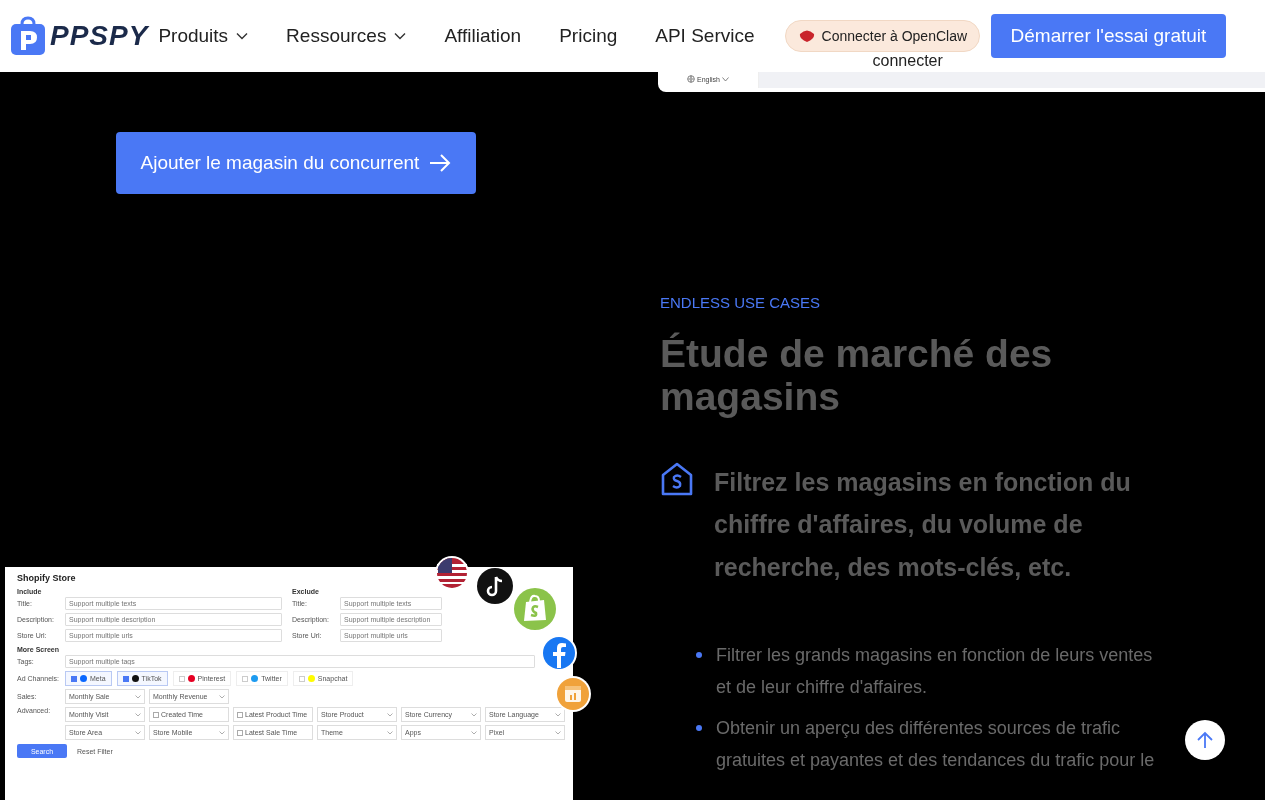 This screenshot has width=1265, height=800. What do you see at coordinates (203, 36) in the screenshot?
I see `nav-link: Produits` at bounding box center [203, 36].